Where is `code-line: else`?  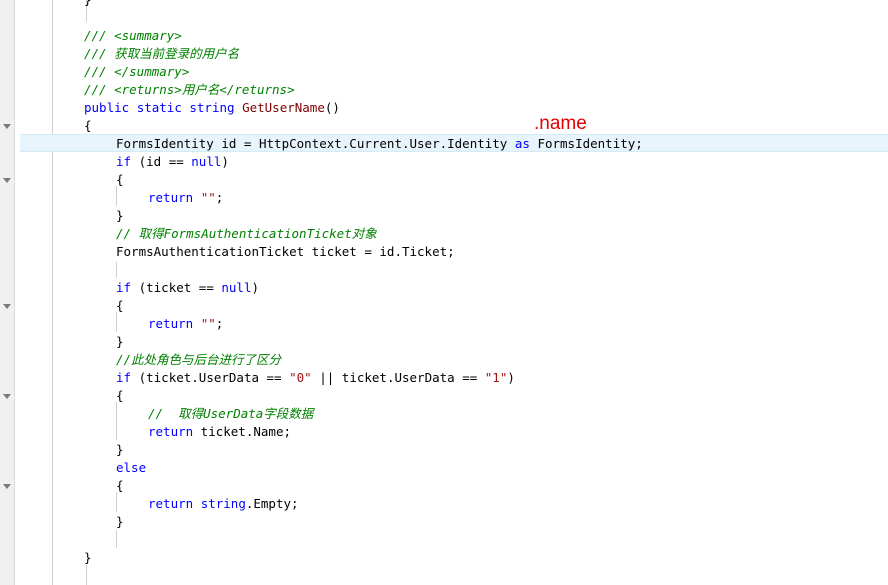
code-line: else is located at coordinates (131, 468).